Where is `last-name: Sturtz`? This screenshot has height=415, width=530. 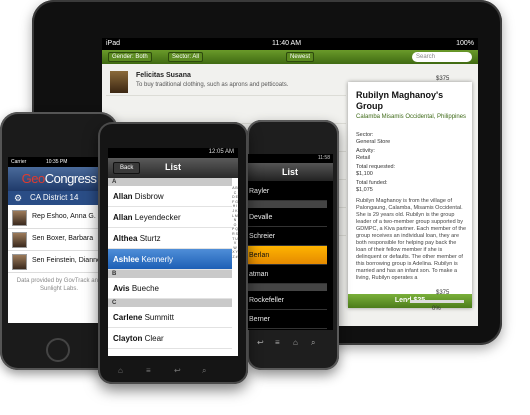
last-name: Sturtz is located at coordinates (150, 238).